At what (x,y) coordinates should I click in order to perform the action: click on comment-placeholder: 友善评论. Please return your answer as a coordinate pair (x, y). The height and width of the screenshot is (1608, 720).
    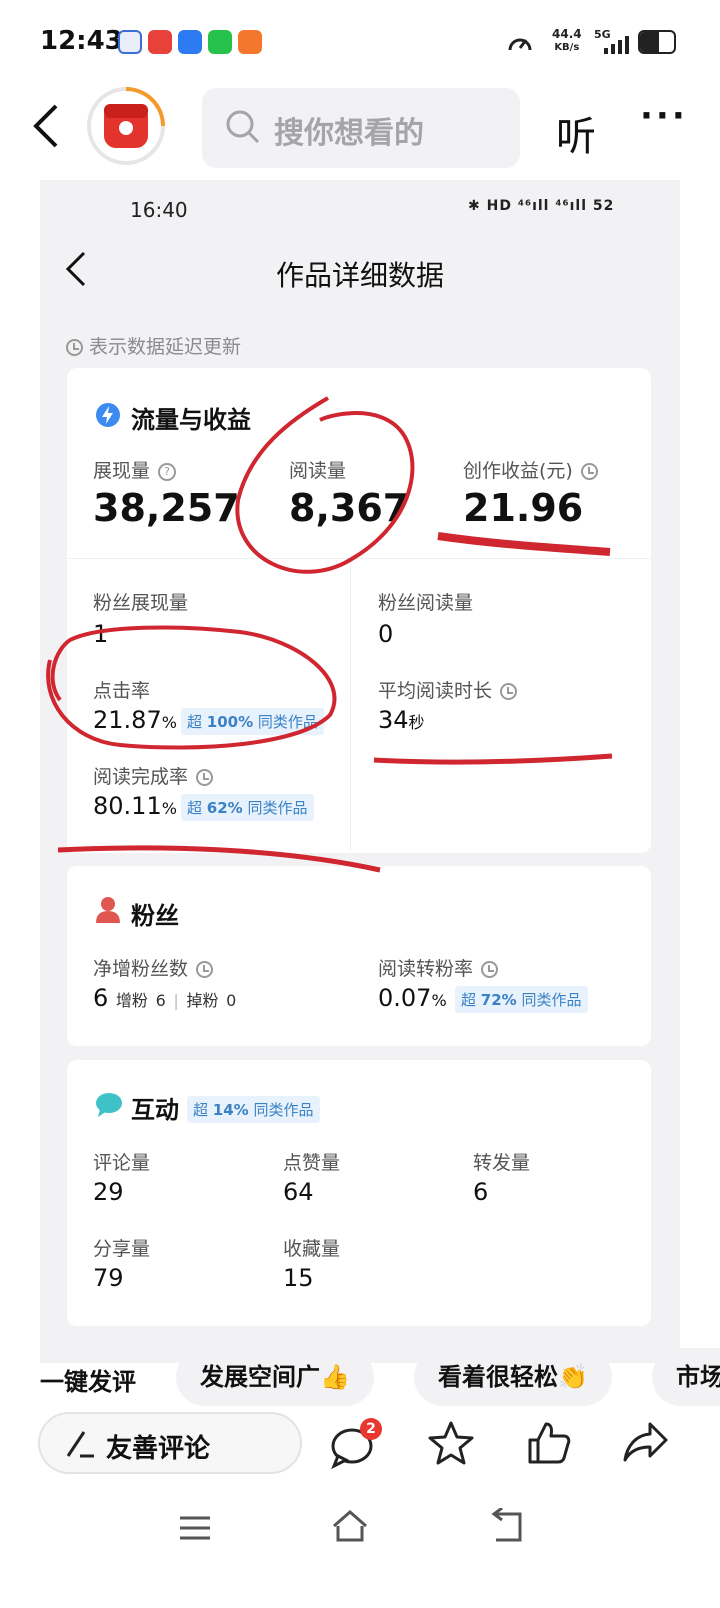
    Looking at the image, I should click on (158, 1449).